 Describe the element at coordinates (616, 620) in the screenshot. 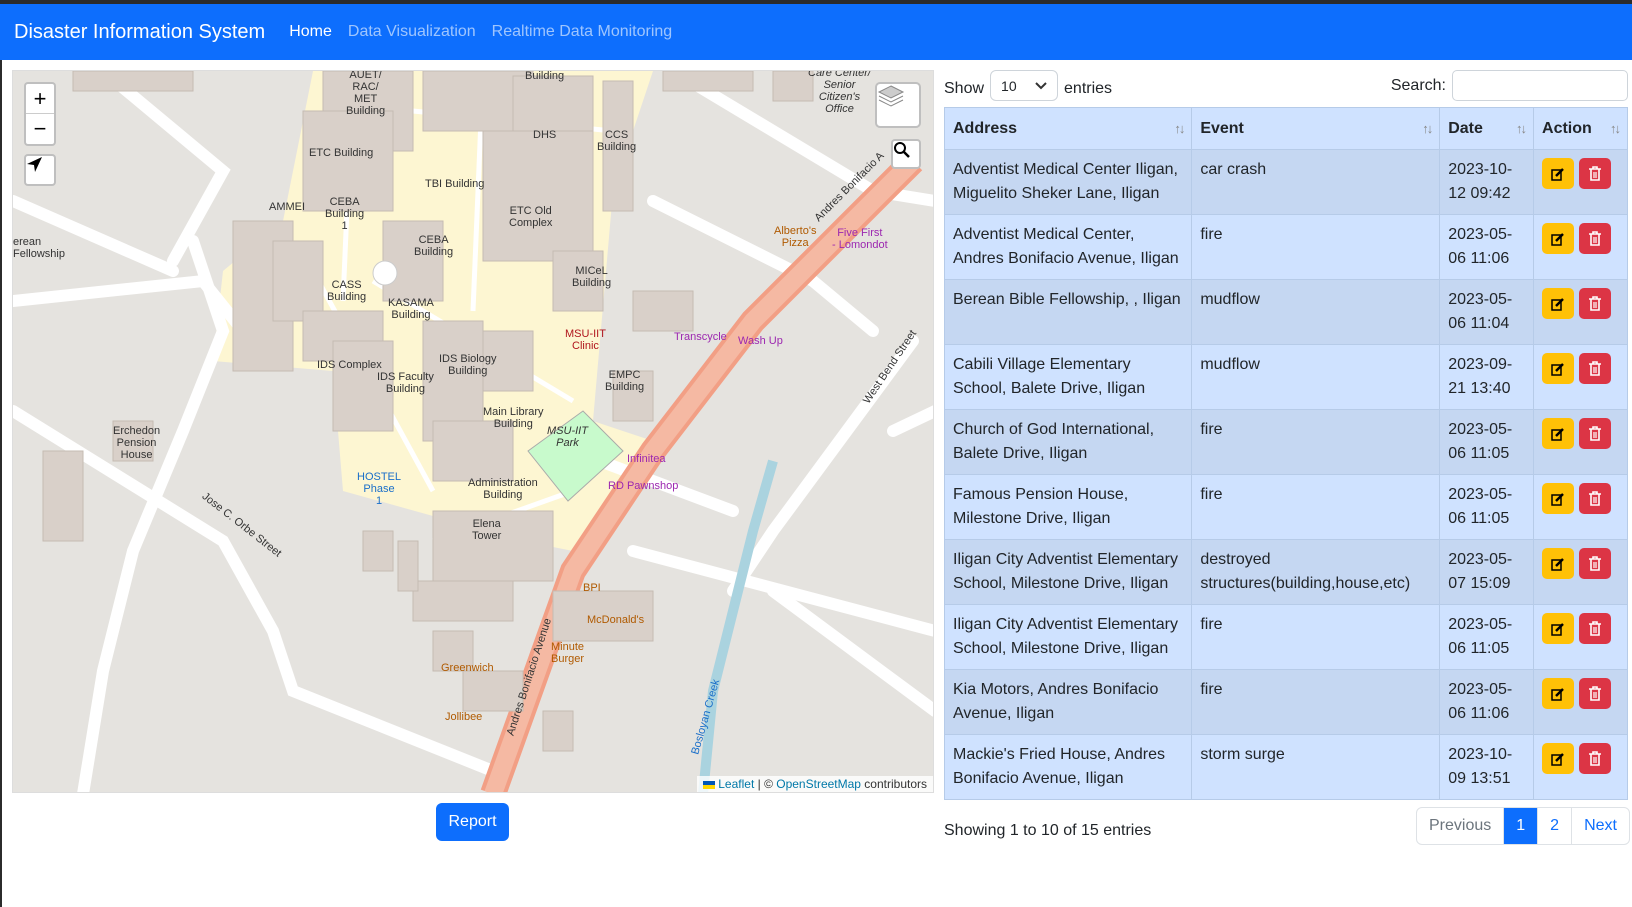

I see `map-label-mcdonalds: McDonald's` at that location.